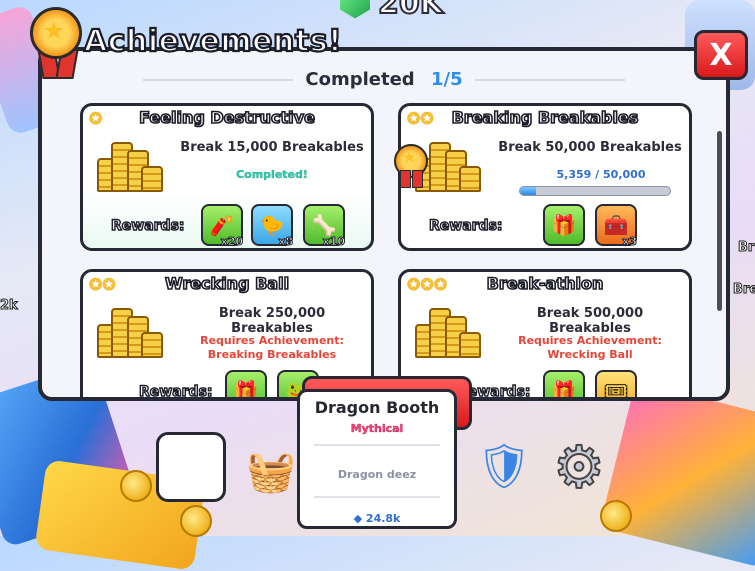  What do you see at coordinates (324, 226) in the screenshot?
I see `bone-icon: 🦴 x10` at bounding box center [324, 226].